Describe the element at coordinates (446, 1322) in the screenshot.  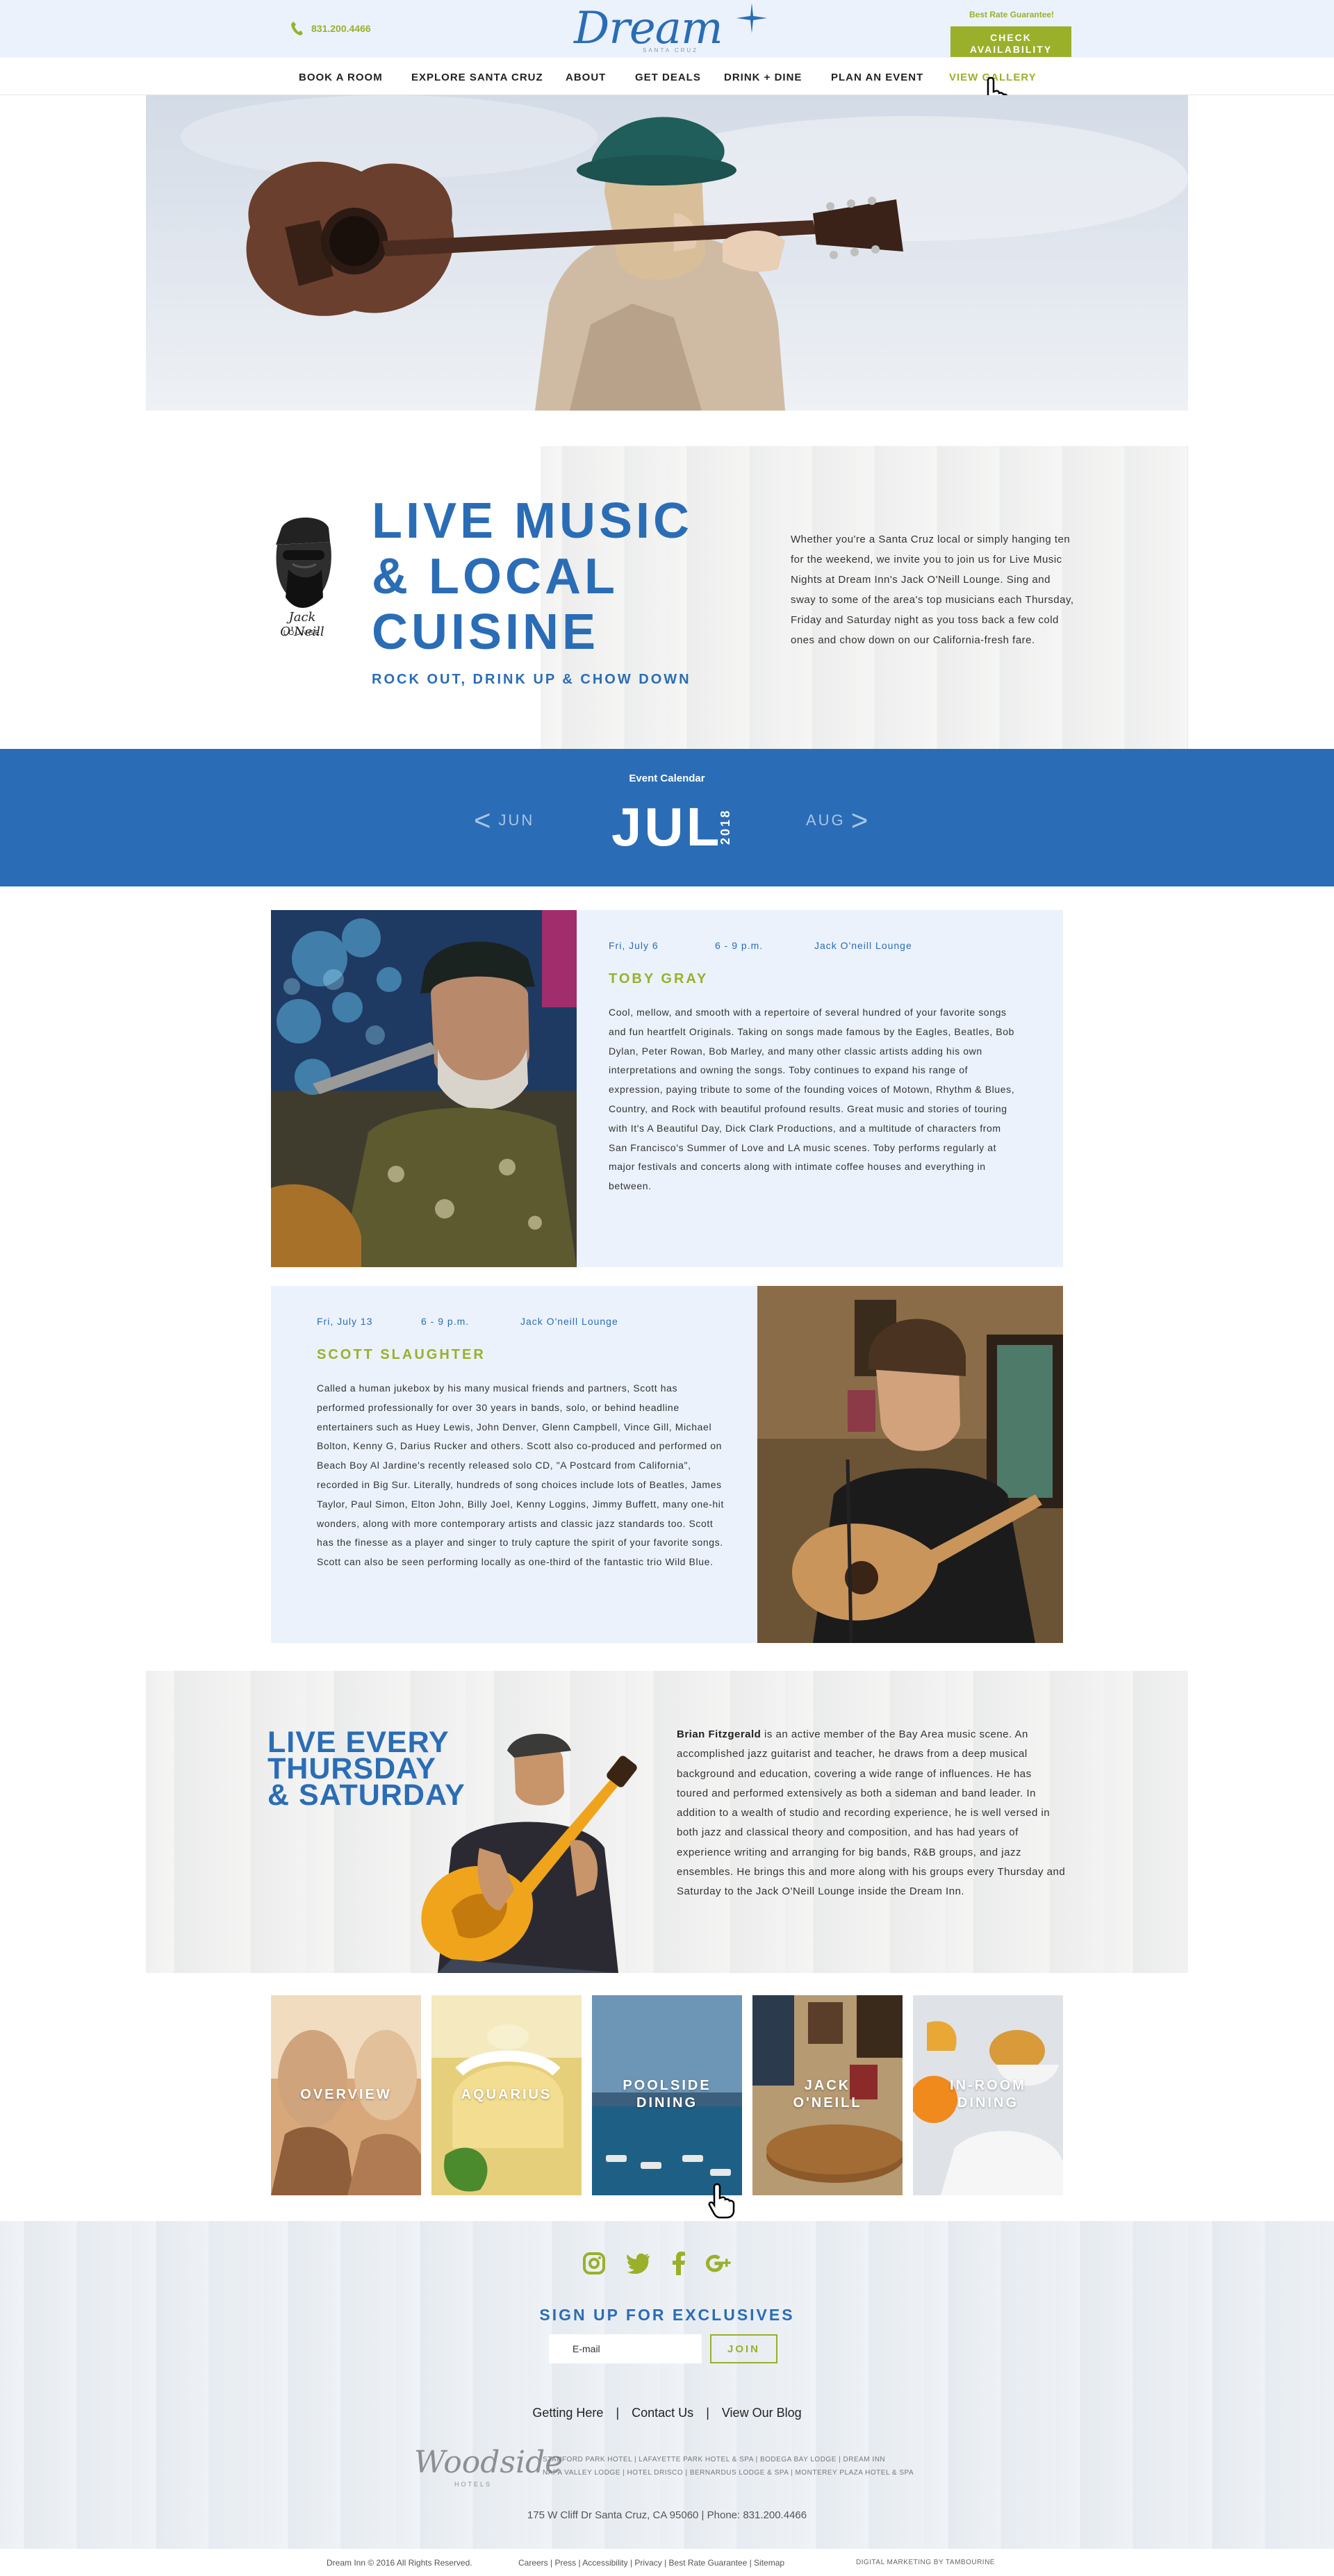
I see `event-time: 6 - 9 p.m.` at that location.